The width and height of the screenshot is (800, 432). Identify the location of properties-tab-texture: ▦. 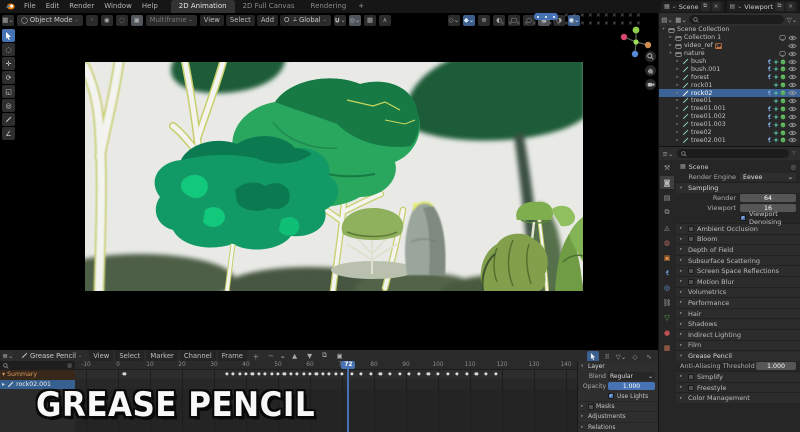
(667, 347).